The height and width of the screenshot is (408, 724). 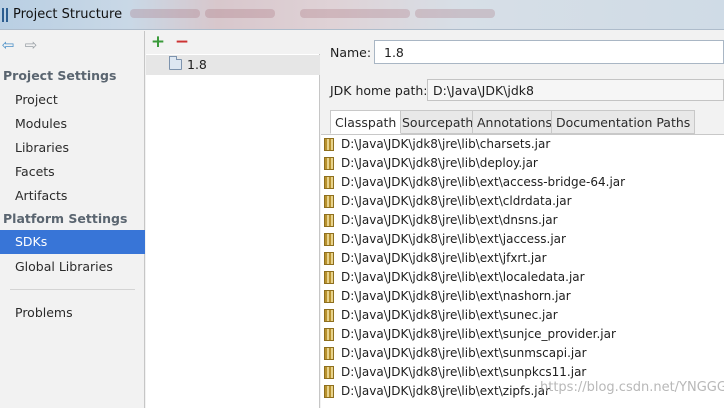 I want to click on nav-item-project: Project, so click(x=72, y=100).